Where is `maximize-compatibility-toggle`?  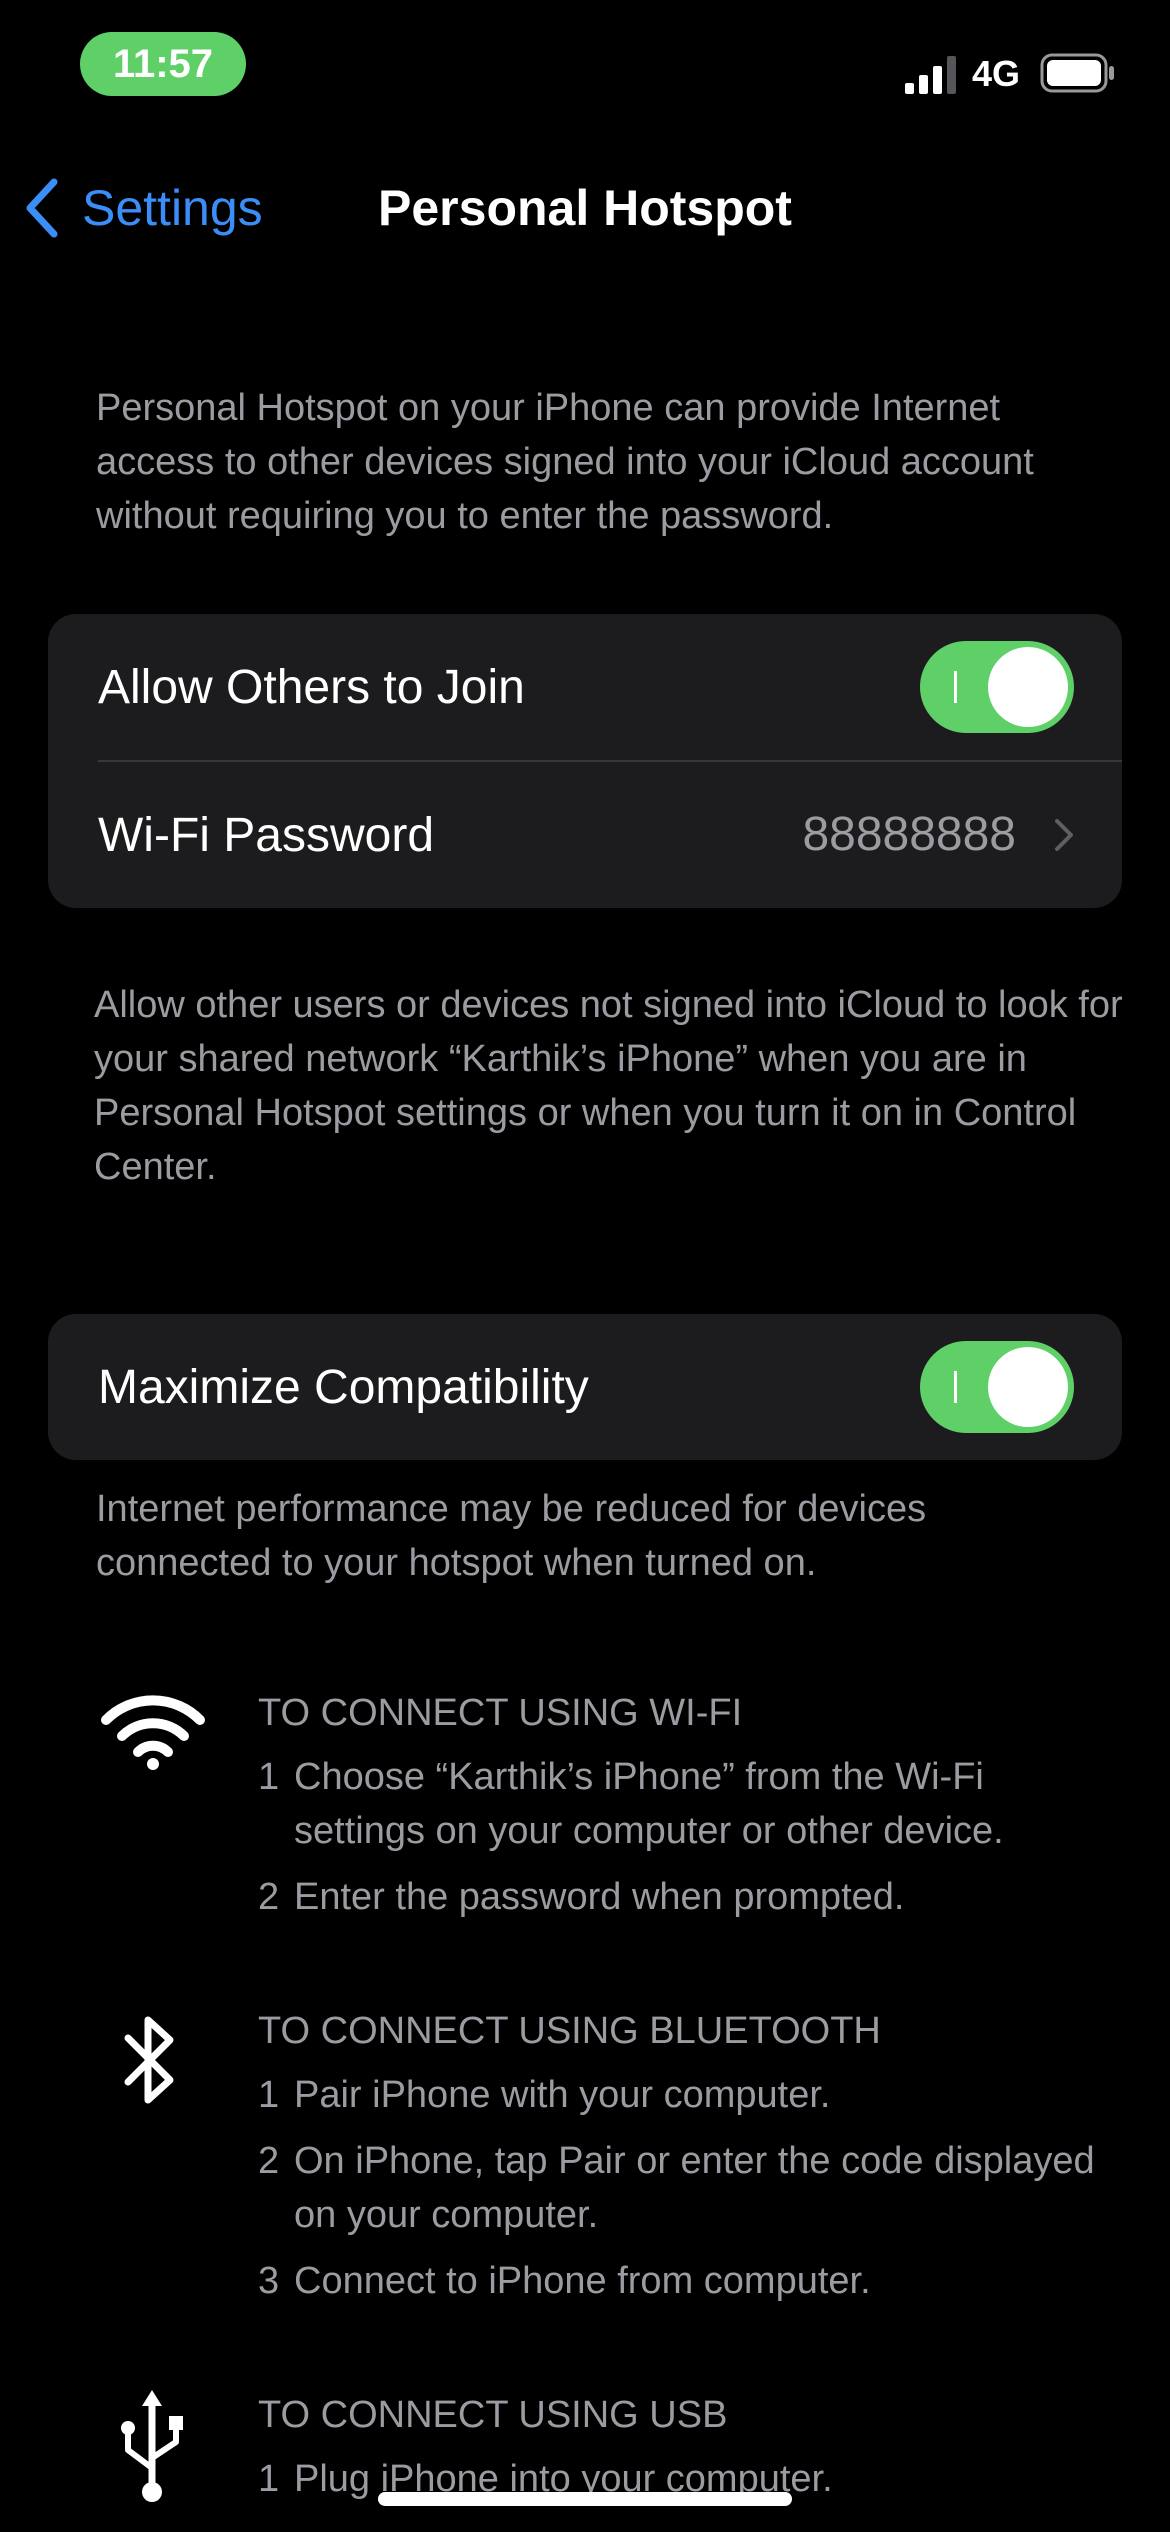 maximize-compatibility-toggle is located at coordinates (997, 1387).